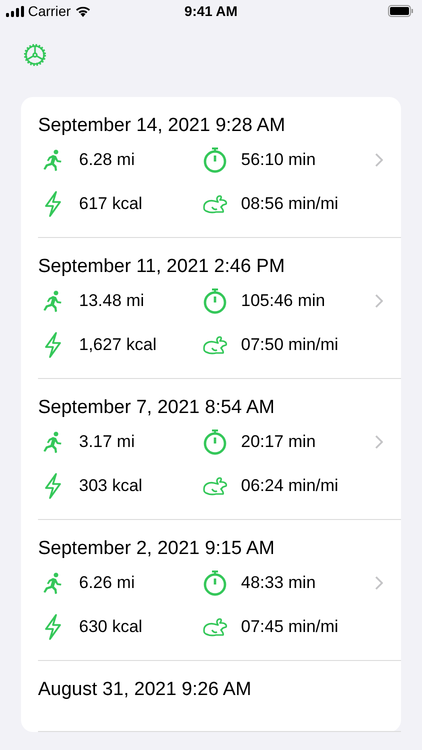 The image size is (422, 750). I want to click on distance-value: 3.17 mi, so click(107, 442).